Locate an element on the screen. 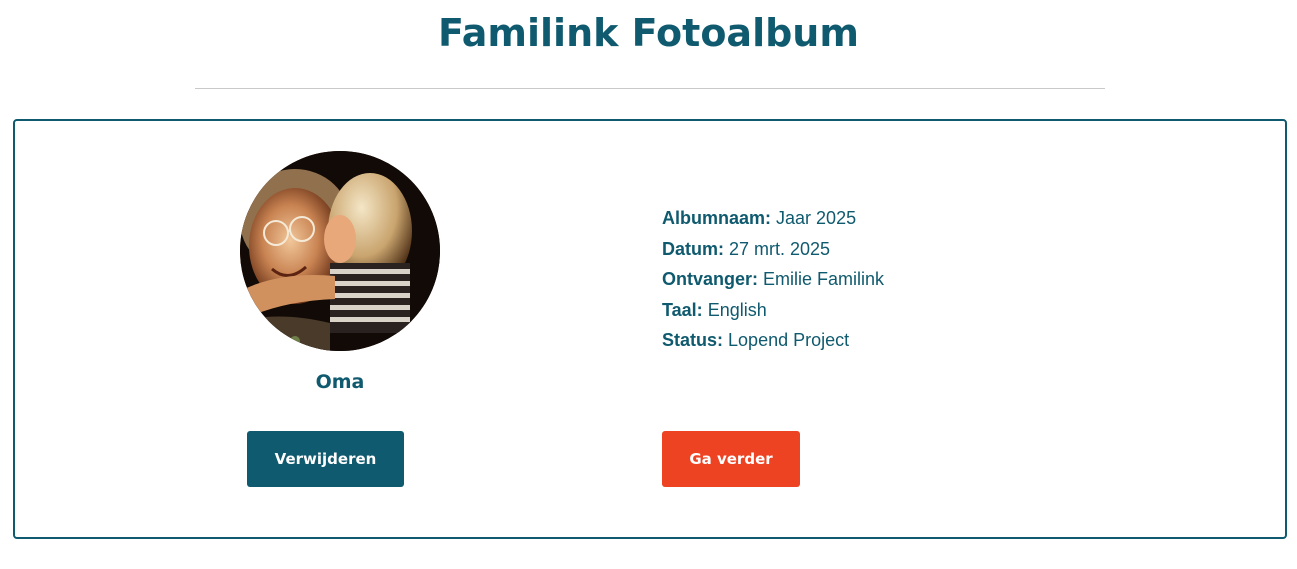 This screenshot has height=569, width=1297. detail-label: Taal: is located at coordinates (682, 309).